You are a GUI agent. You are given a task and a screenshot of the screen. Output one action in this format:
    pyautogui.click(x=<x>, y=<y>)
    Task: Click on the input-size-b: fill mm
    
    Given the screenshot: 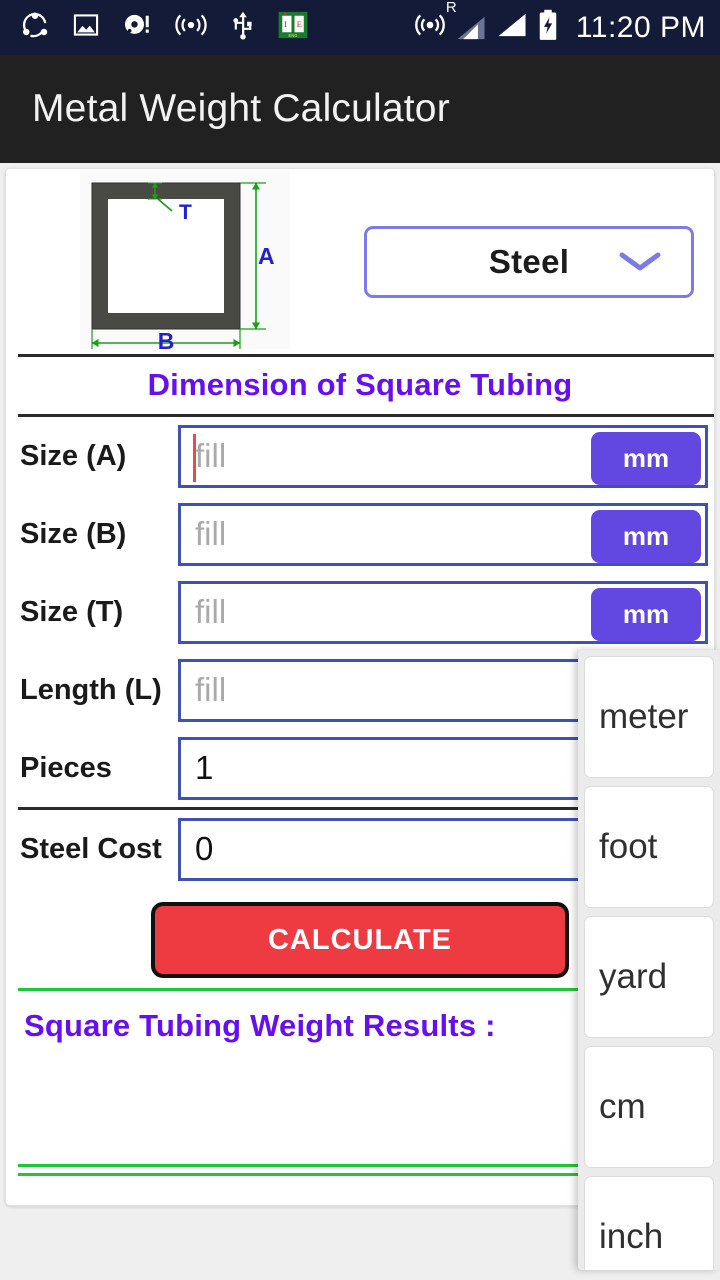 What is the action you would take?
    pyautogui.click(x=443, y=534)
    